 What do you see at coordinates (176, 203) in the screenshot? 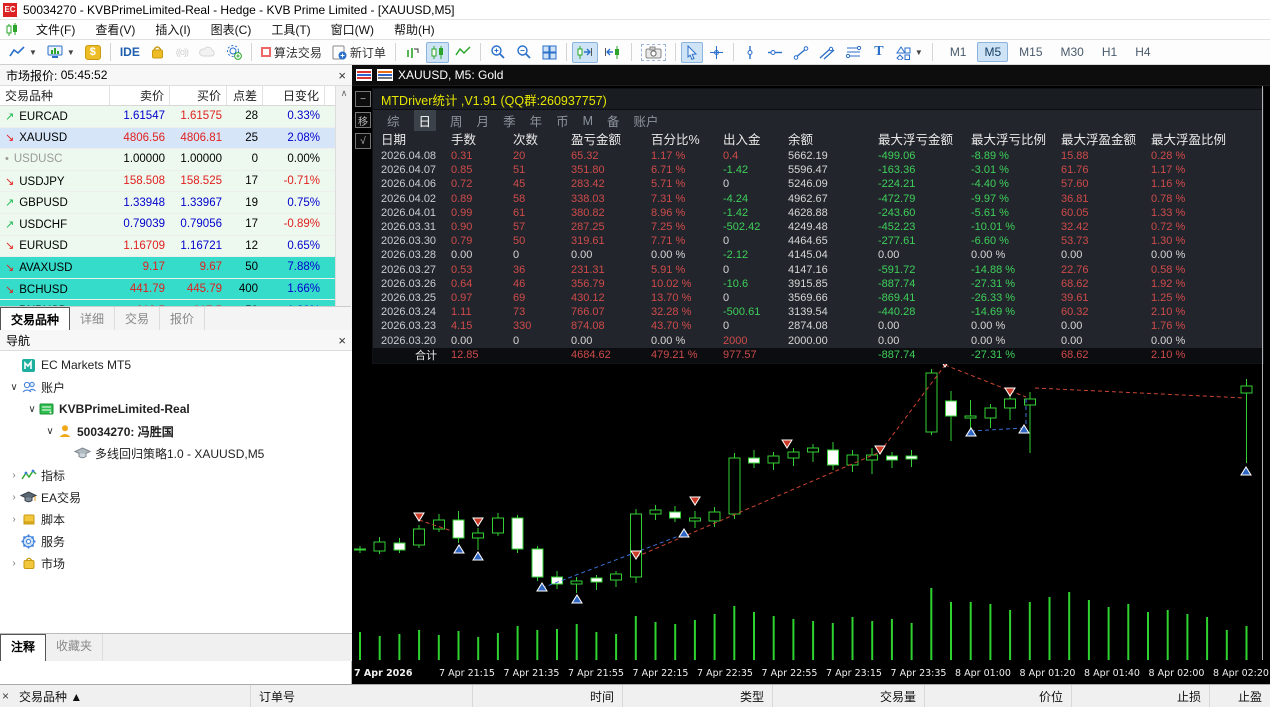
I see `market-watch-row-GBPUSD: ↗ GBPUSD 1.33948 1.33967 19 0.75%` at bounding box center [176, 203].